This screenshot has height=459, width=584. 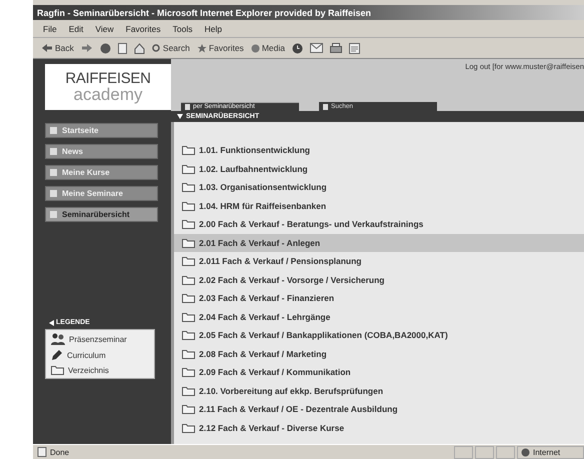 I want to click on mail-icon, so click(x=316, y=48).